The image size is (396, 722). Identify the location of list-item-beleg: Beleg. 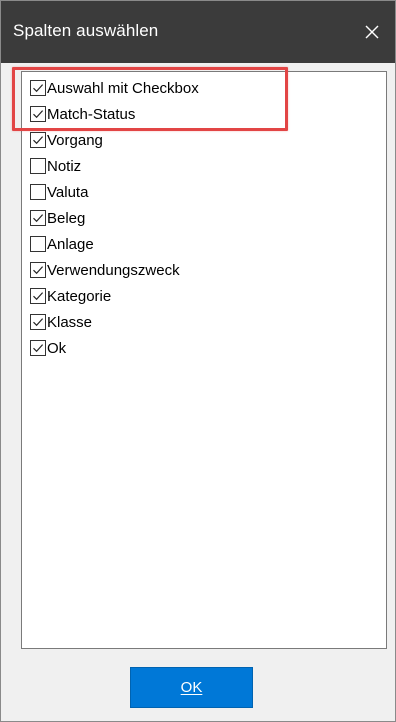
(57, 218).